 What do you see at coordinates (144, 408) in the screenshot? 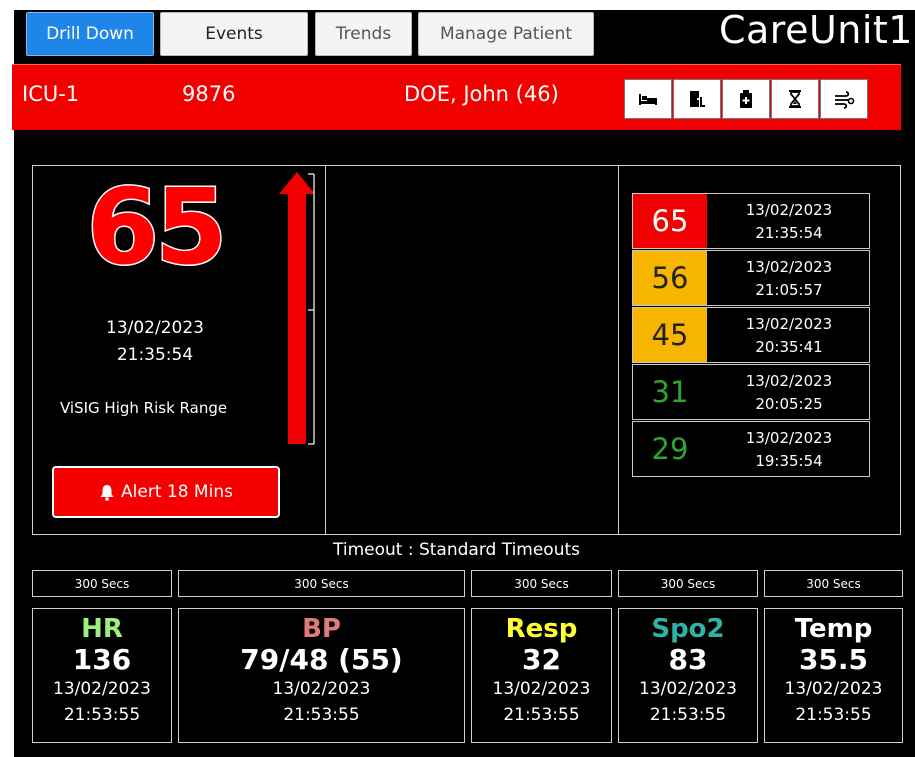
I see `risk-range-label: ViSIG High Risk Range` at bounding box center [144, 408].